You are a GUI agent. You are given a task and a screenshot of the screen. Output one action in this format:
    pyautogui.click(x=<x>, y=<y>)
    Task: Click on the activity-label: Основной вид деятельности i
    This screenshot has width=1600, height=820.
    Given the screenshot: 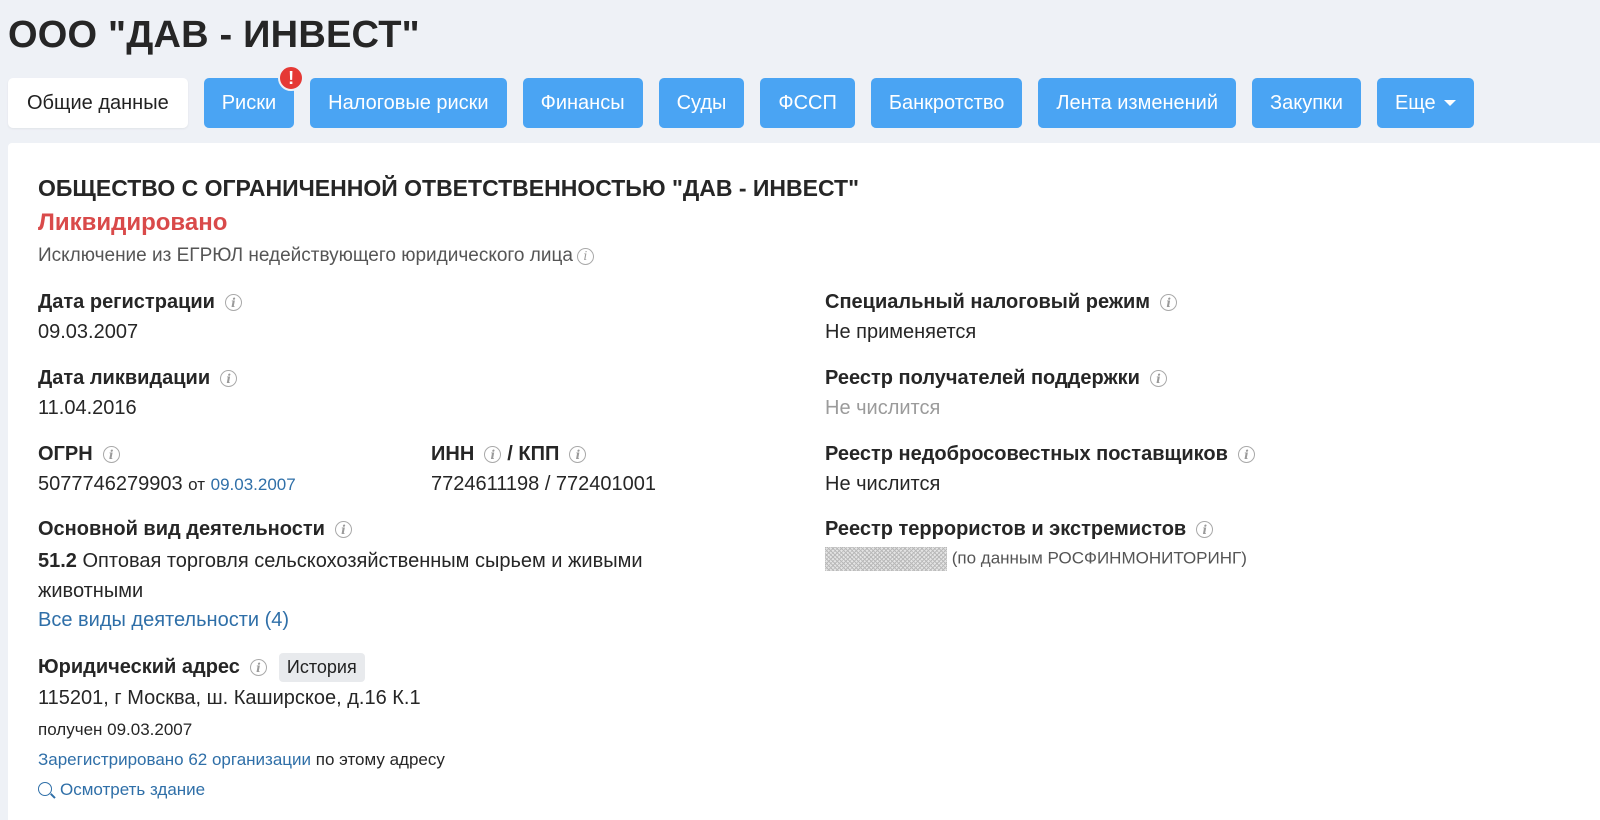 What is the action you would take?
    pyautogui.click(x=195, y=529)
    